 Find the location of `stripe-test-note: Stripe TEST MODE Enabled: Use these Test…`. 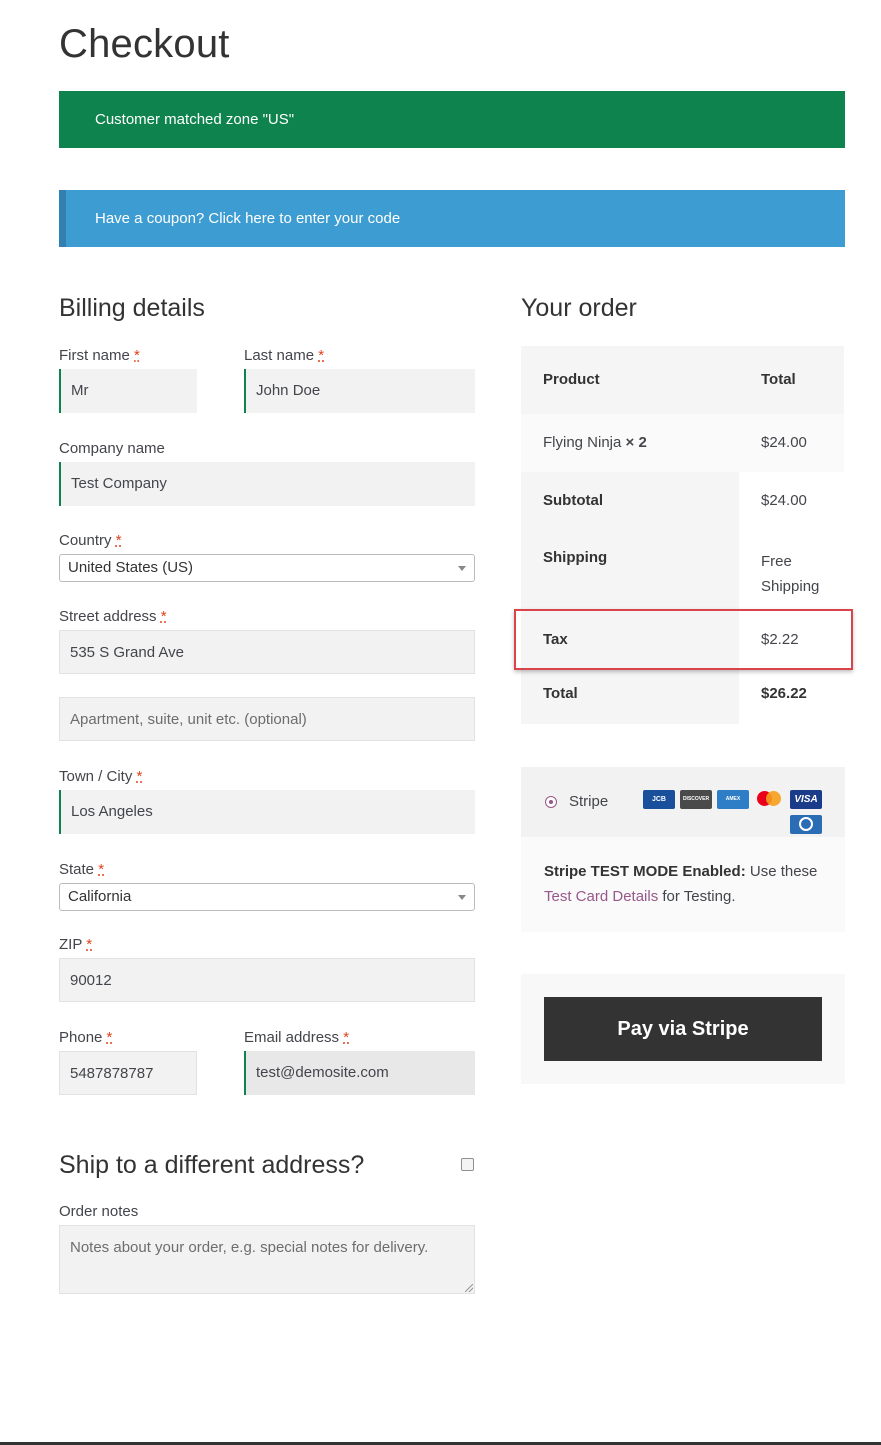

stripe-test-note: Stripe TEST MODE Enabled: Use these Test… is located at coordinates (681, 884).